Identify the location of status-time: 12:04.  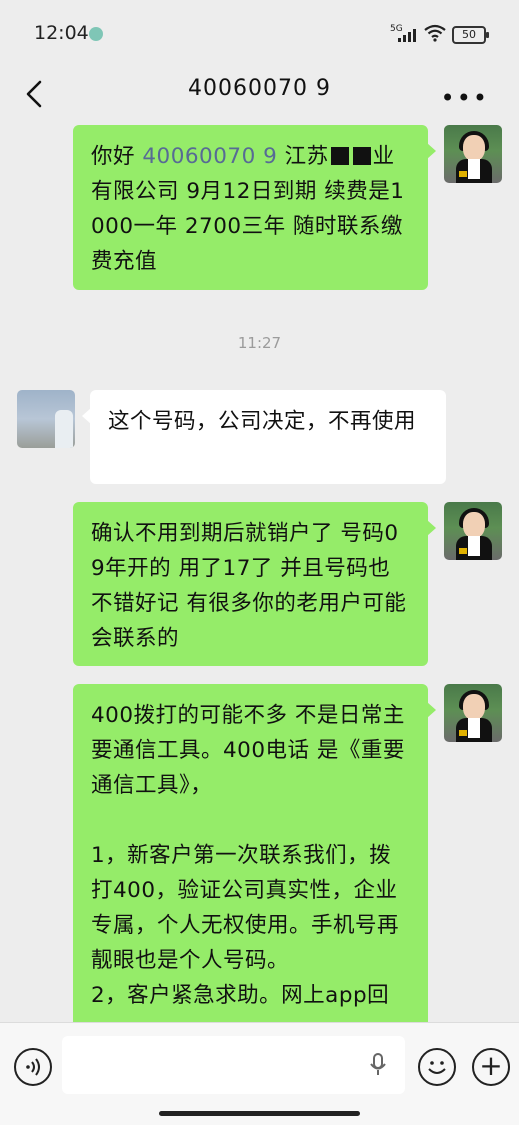
(61, 33).